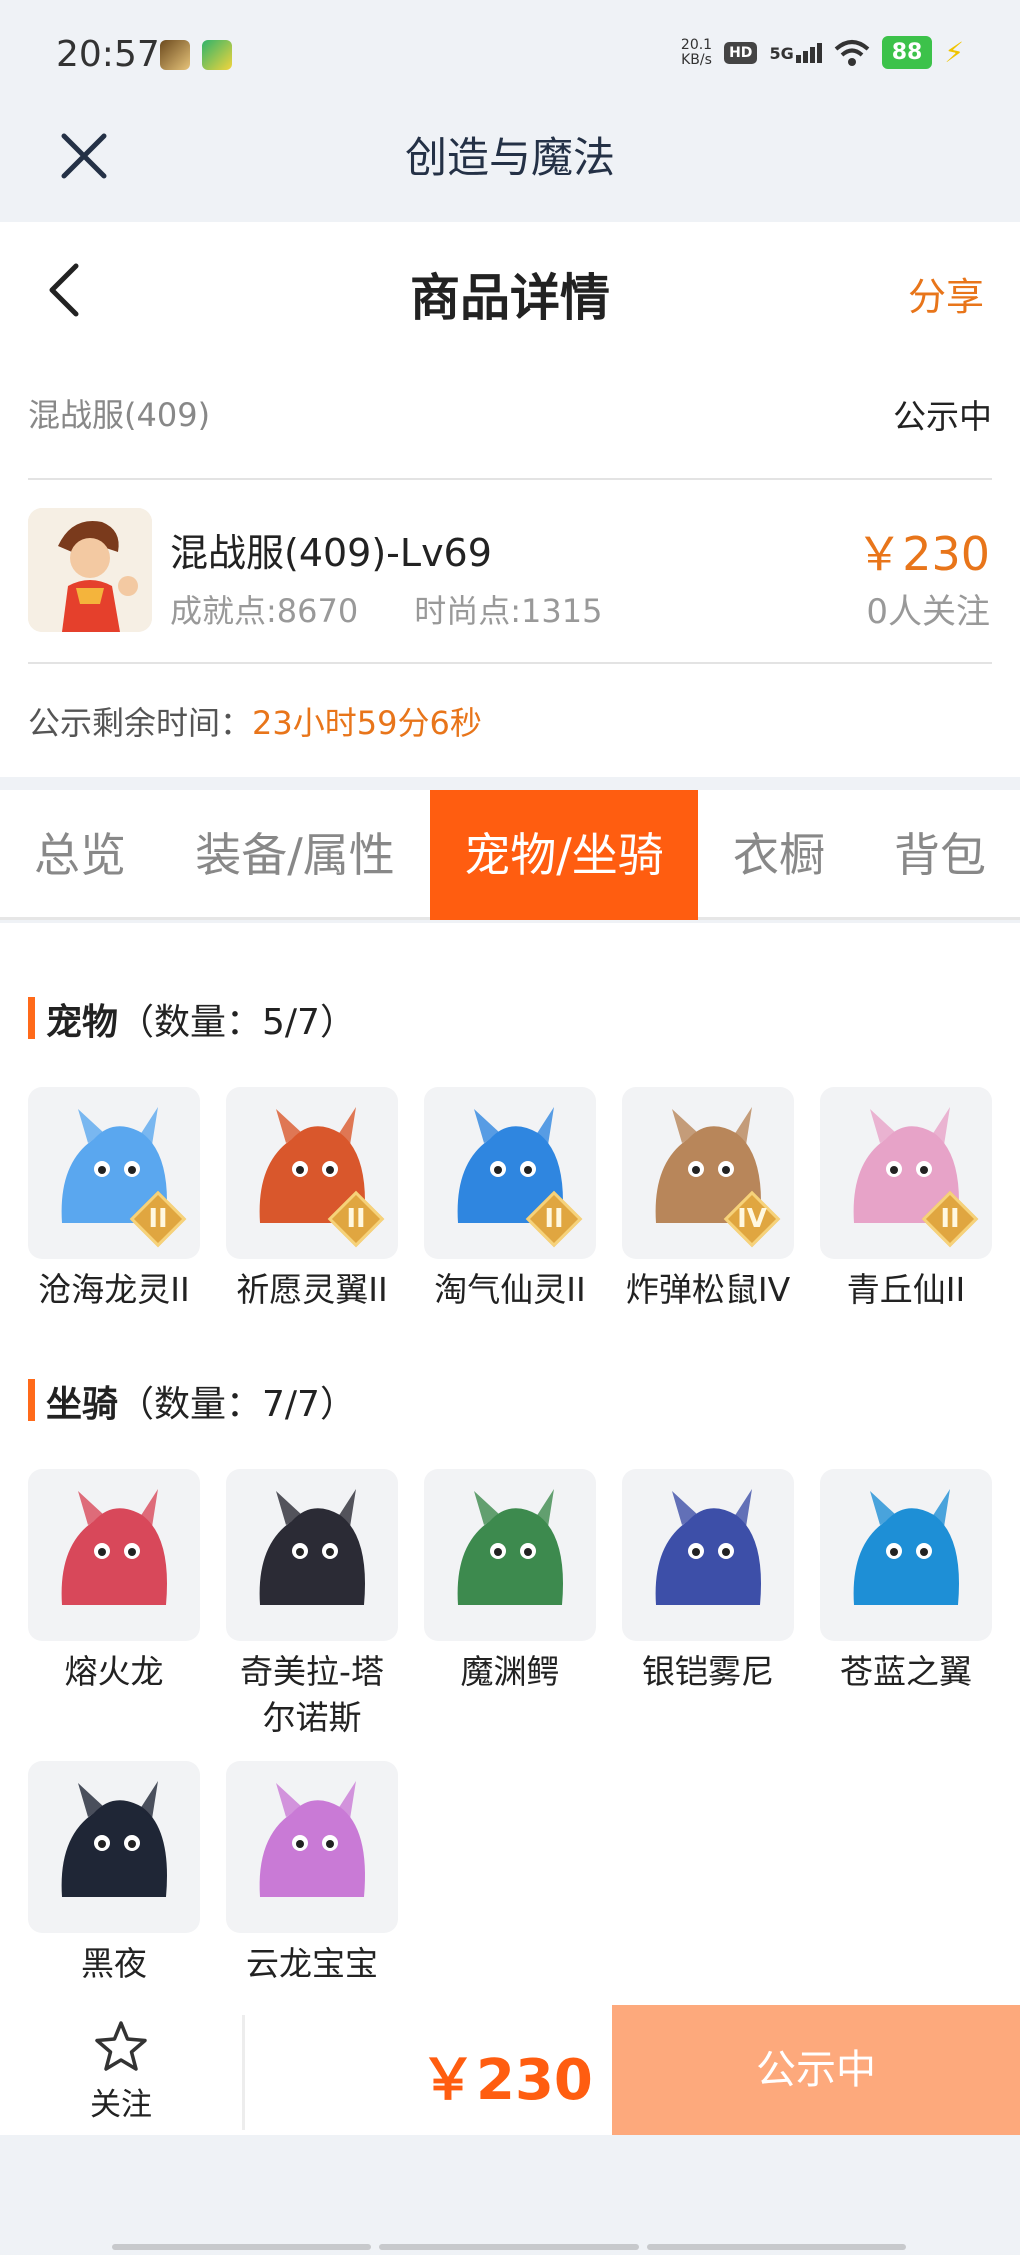 The width and height of the screenshot is (1020, 2255). I want to click on item-thumbnail: IV, so click(708, 1173).